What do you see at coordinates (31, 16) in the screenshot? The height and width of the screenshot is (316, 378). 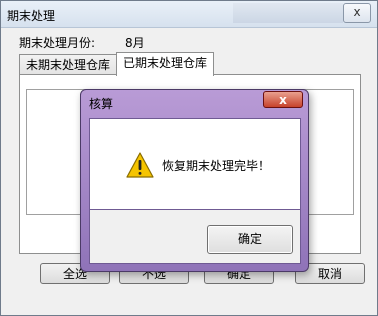 I see `window-title: 期末处理` at bounding box center [31, 16].